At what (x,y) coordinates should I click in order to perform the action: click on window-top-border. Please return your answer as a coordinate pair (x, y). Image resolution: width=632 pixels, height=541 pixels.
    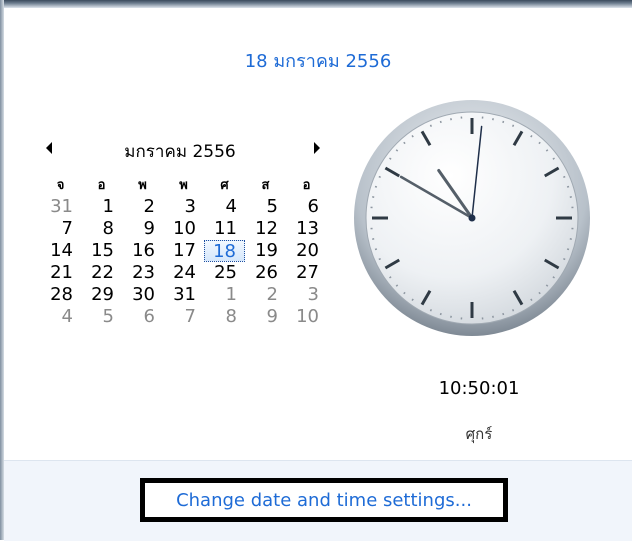
    Looking at the image, I should click on (316, 4).